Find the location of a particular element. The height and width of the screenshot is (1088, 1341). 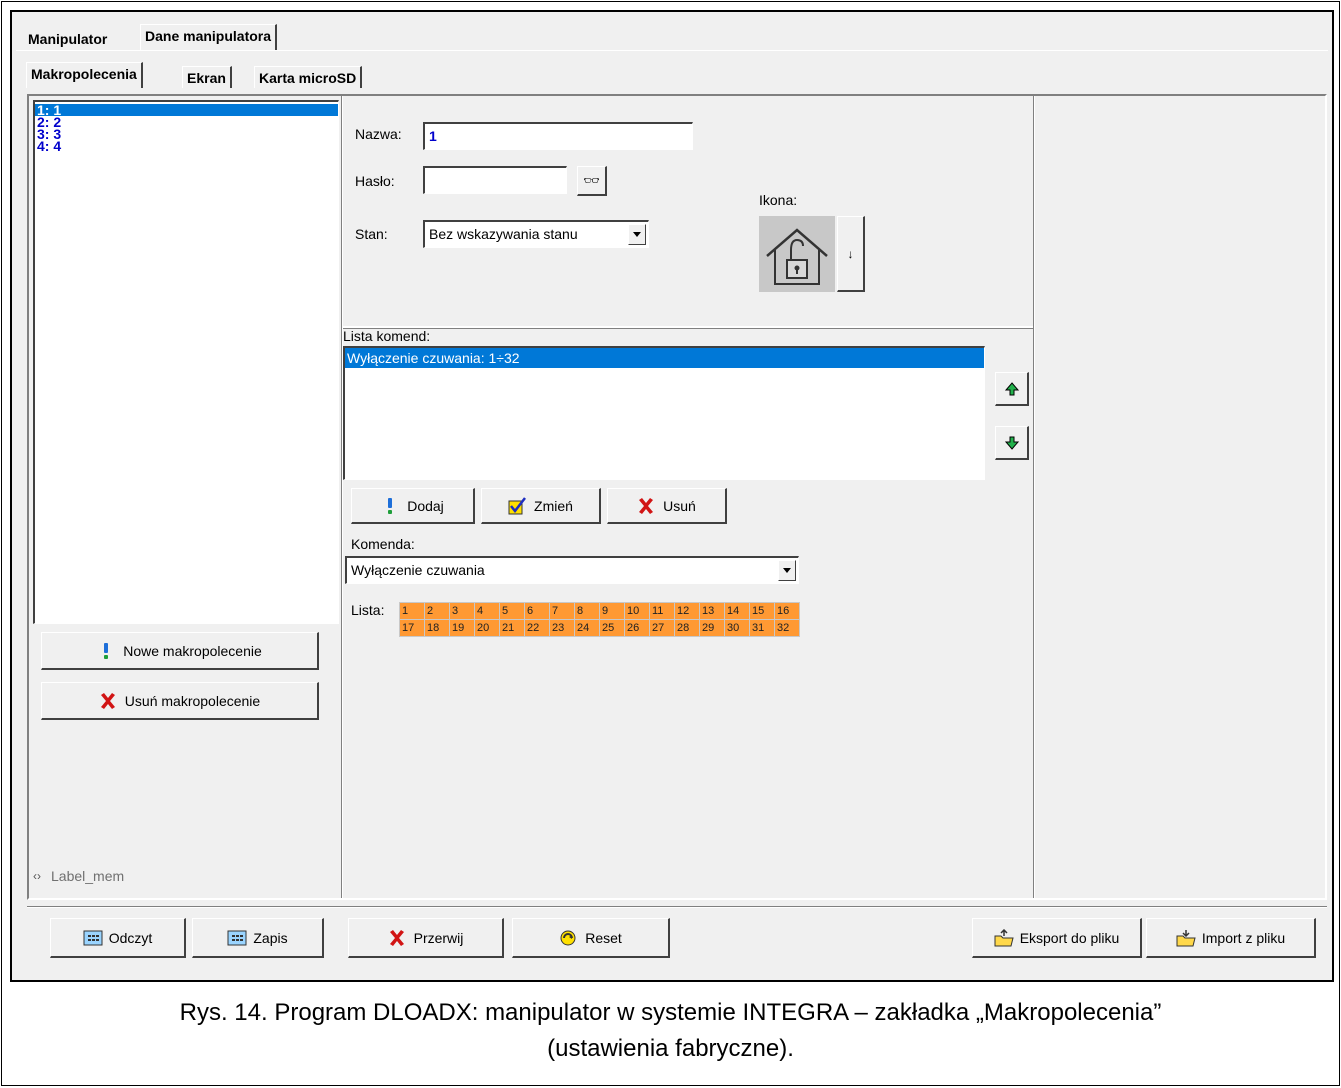

divider-right is located at coordinates (1034, 497).